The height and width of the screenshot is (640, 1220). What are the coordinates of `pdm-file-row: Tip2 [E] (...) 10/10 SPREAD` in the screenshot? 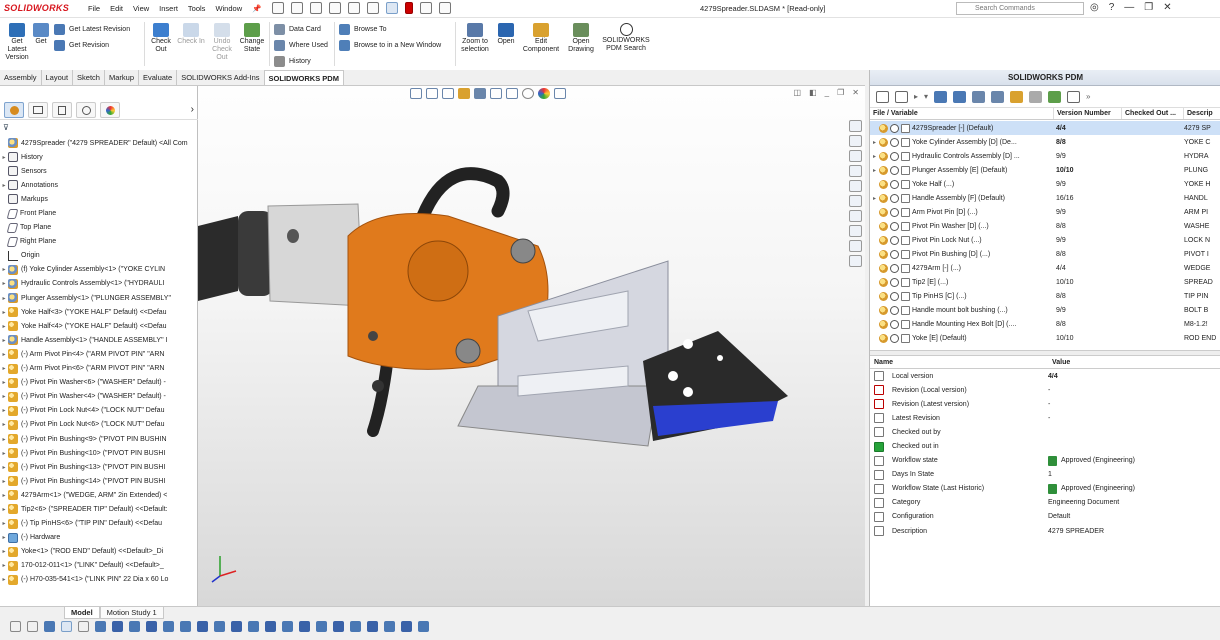 It's located at (1045, 282).